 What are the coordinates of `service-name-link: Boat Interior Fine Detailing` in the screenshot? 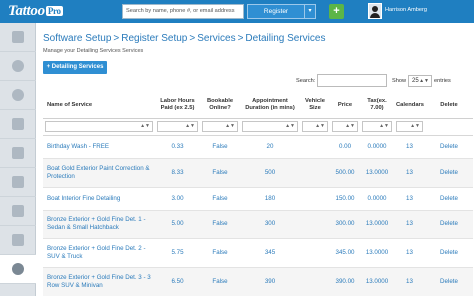 It's located at (99, 199).